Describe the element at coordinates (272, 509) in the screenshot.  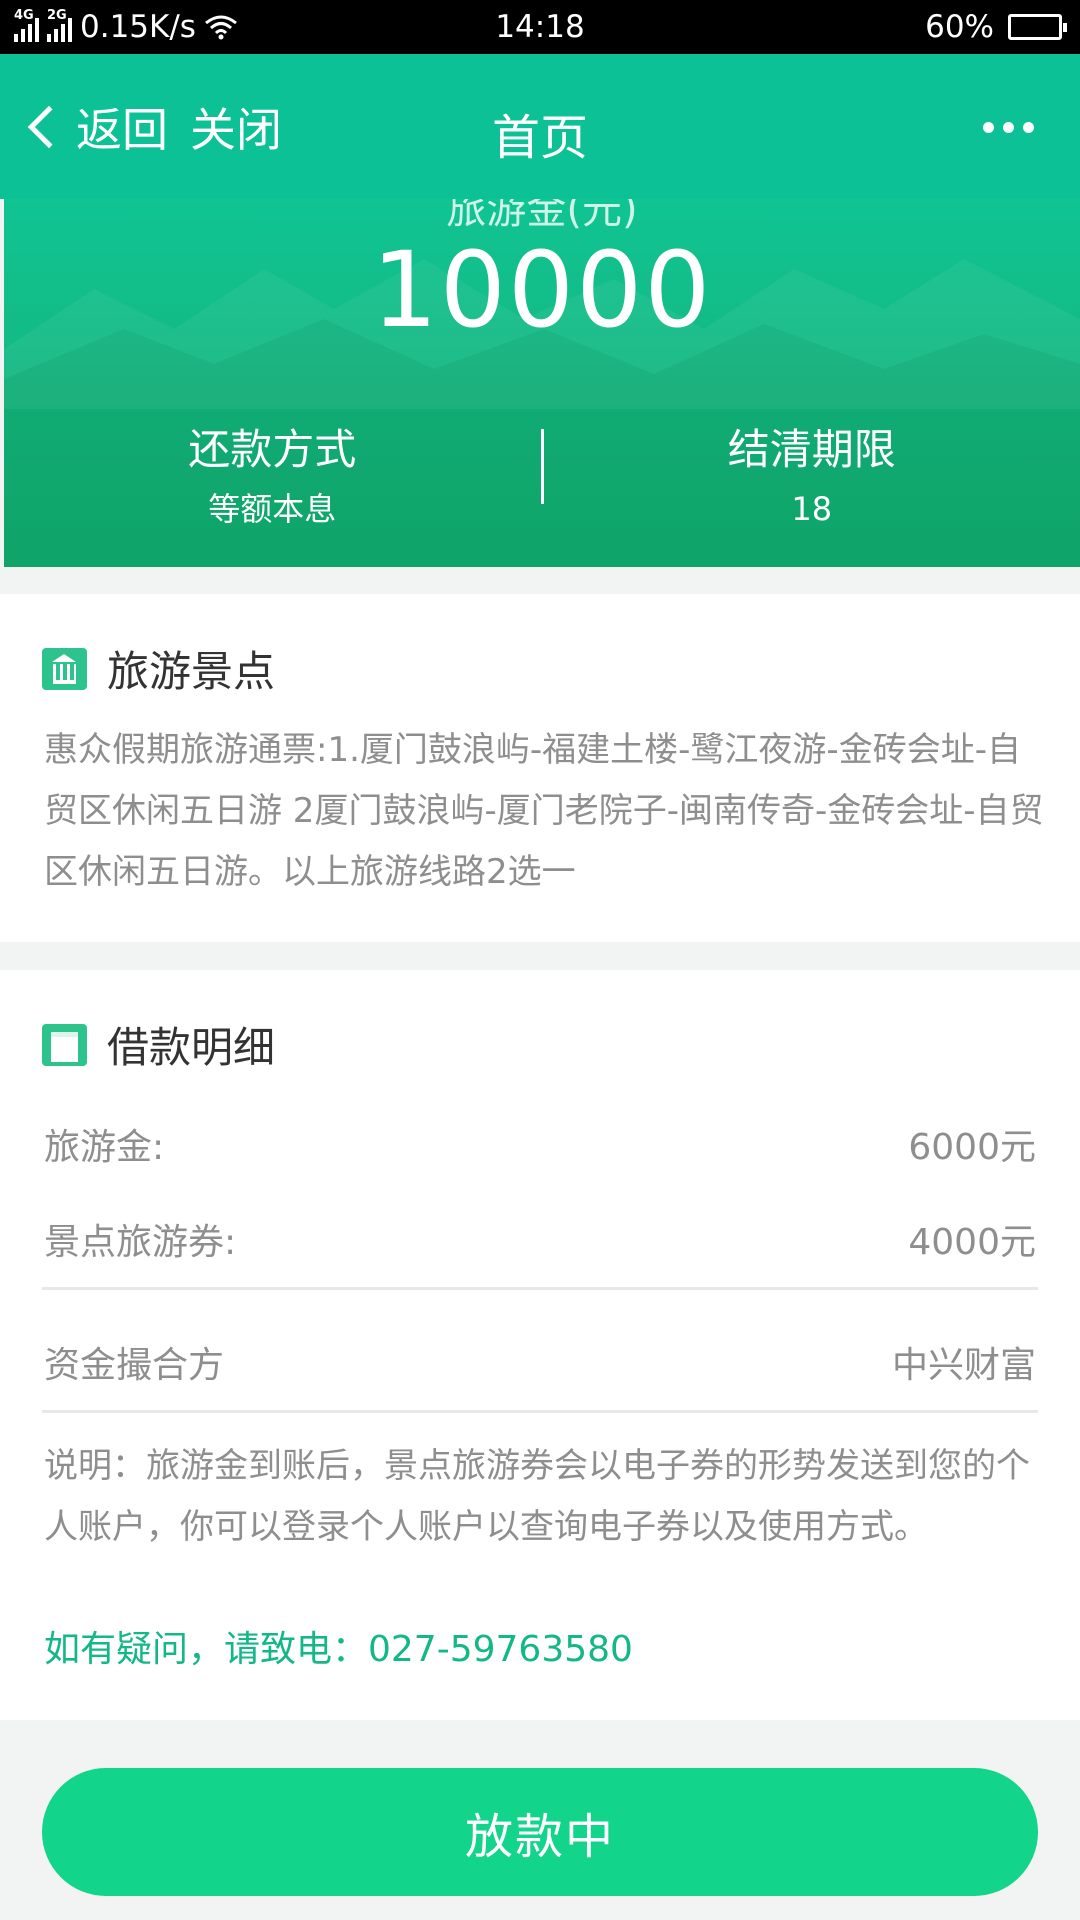
I see `repay-method-value: 等额本息` at that location.